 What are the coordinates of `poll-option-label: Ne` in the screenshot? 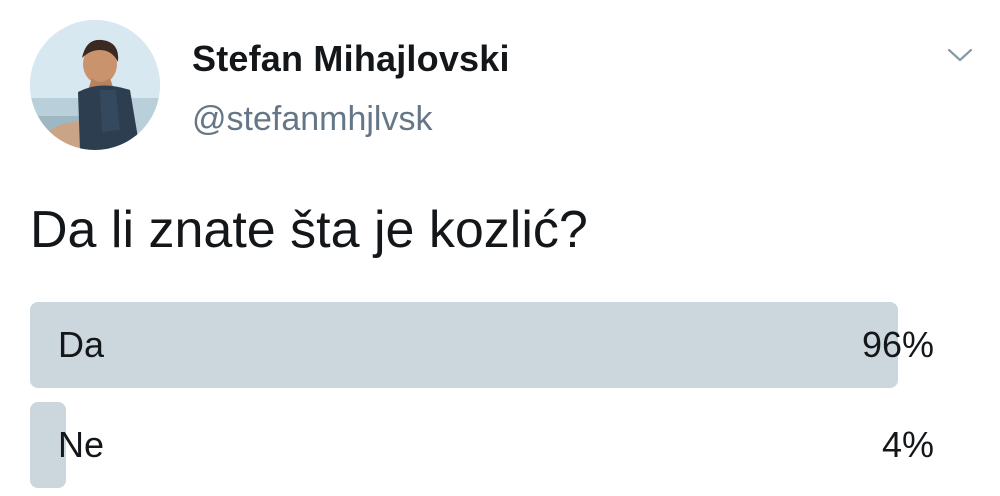 It's located at (81, 444).